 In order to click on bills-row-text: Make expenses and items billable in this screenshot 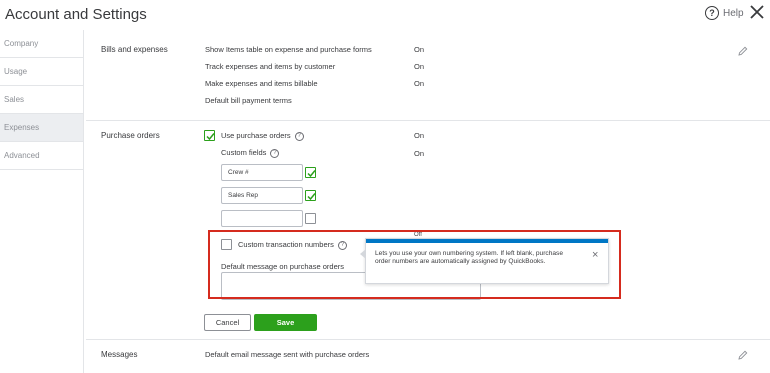, I will do `click(261, 83)`.